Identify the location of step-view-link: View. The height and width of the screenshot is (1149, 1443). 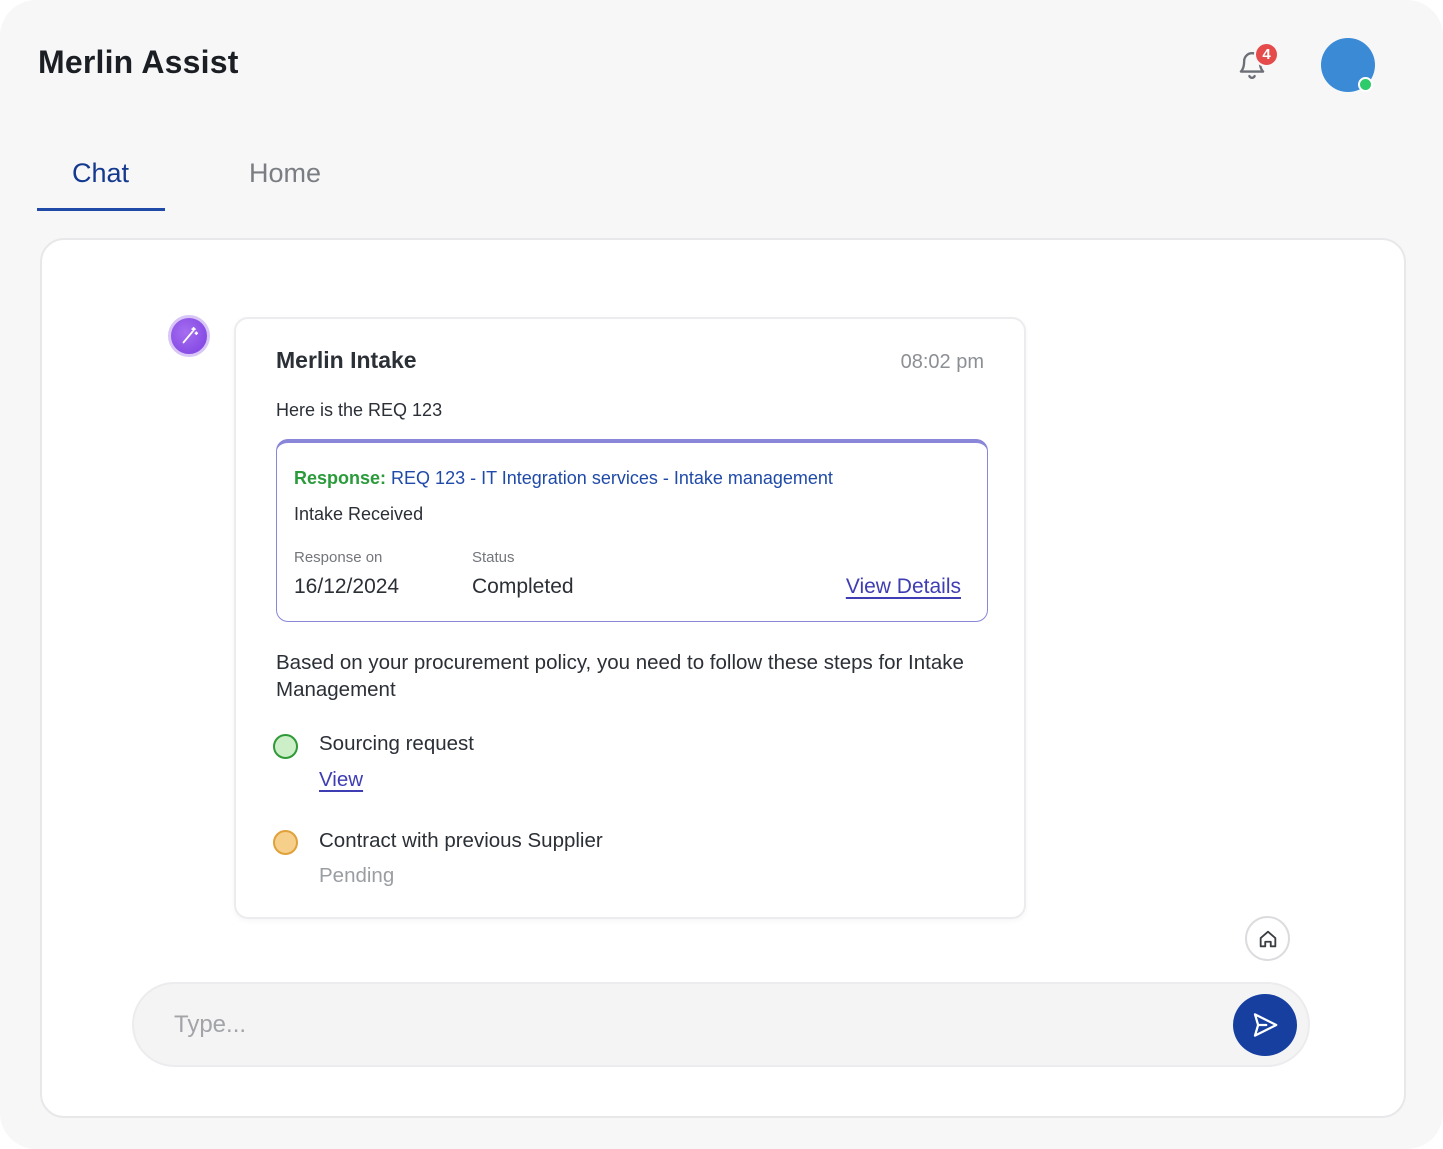
(341, 780).